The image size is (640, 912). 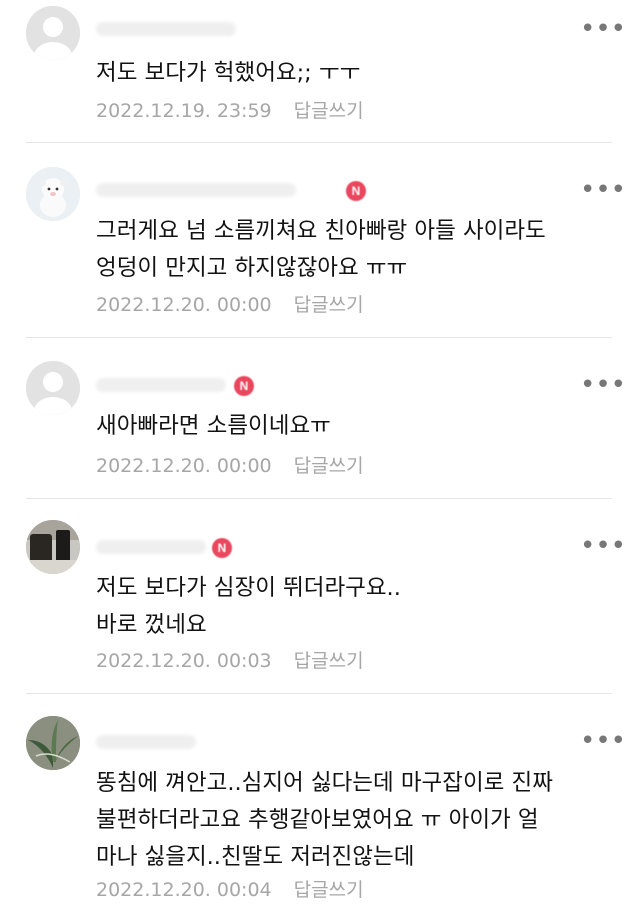 What do you see at coordinates (184, 661) in the screenshot?
I see `comment-date: 2022.12.20. 00:03` at bounding box center [184, 661].